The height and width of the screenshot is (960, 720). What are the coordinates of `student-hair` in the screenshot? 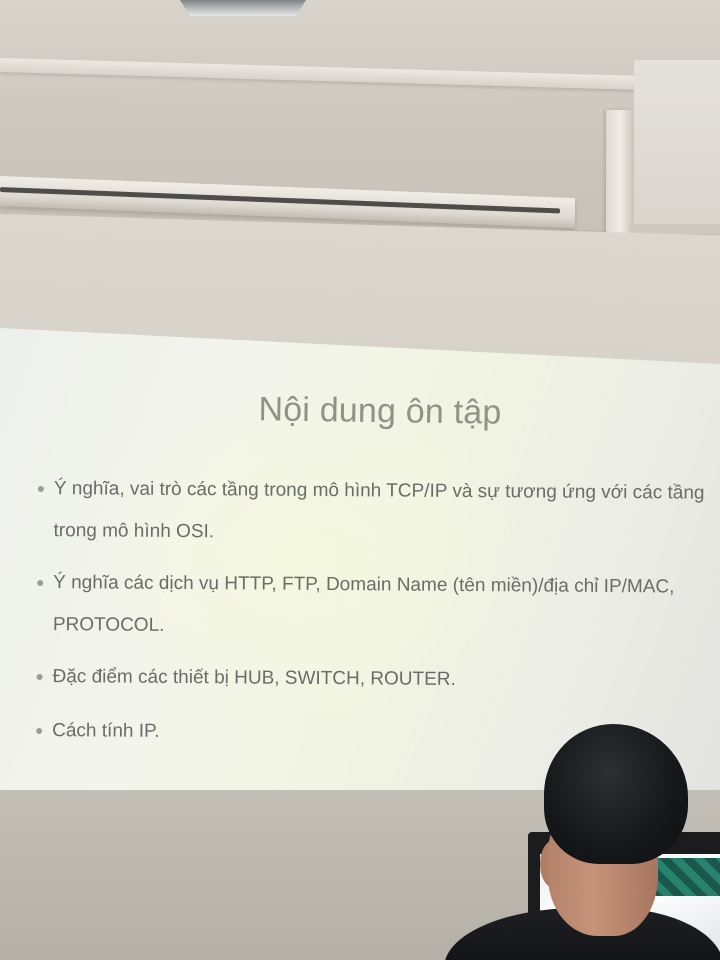 It's located at (616, 794).